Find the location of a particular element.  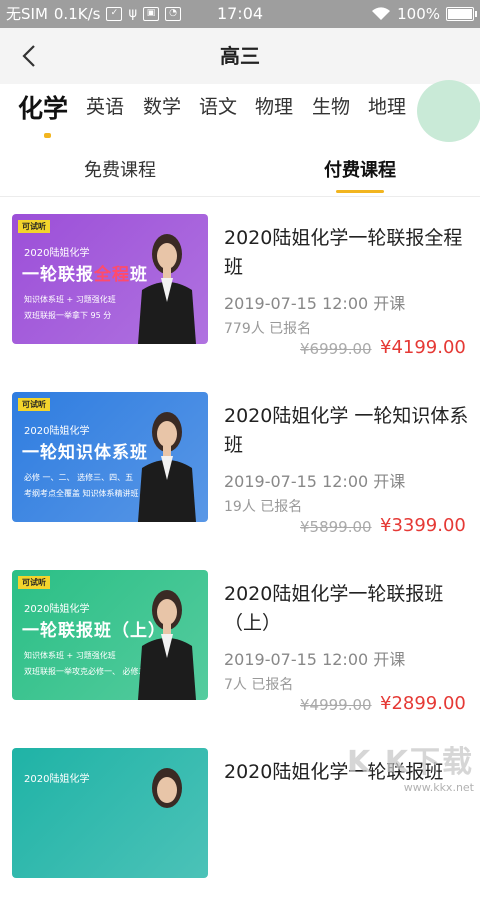

thumb-line4: 考纲考点全覆盖 知识体系精讲班 is located at coordinates (81, 493).